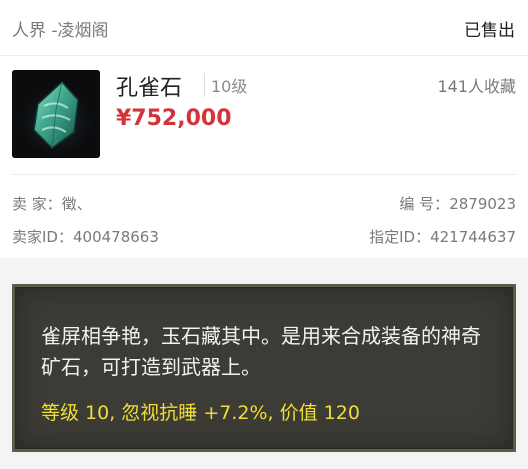  I want to click on peacock-stone-icon, so click(56, 114).